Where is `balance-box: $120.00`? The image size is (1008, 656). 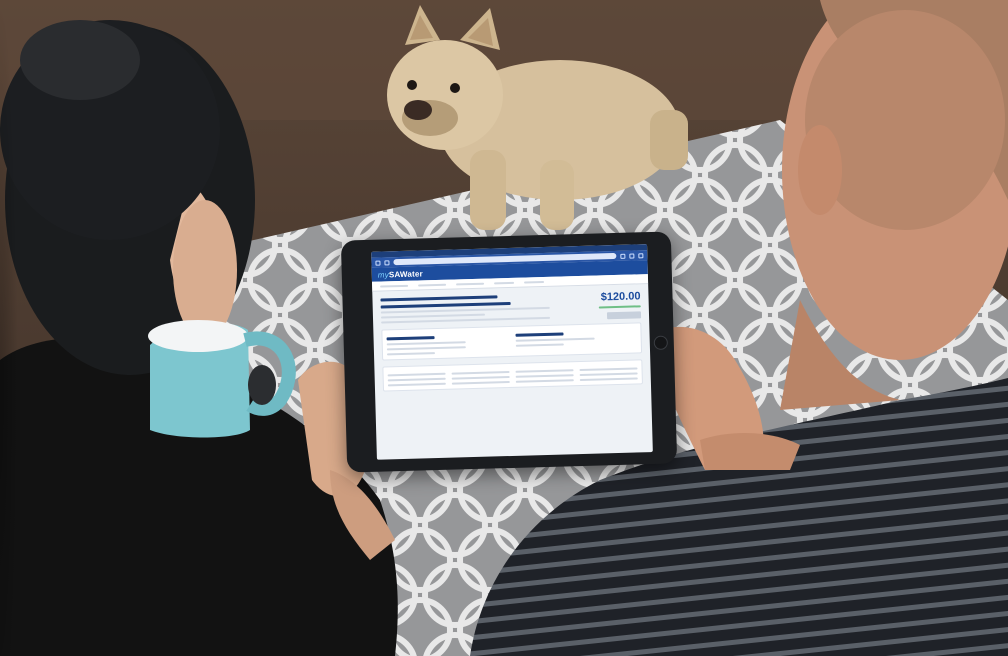 balance-box: $120.00 is located at coordinates (611, 305).